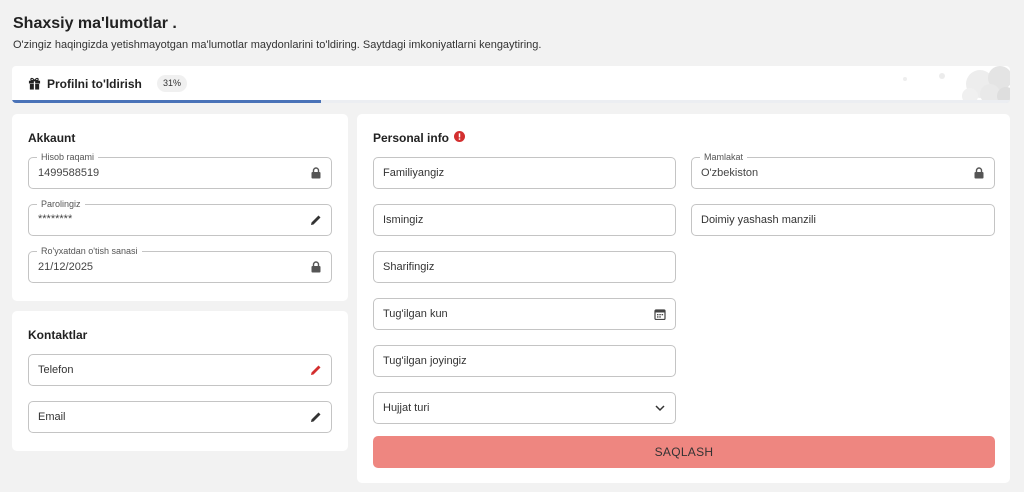 The width and height of the screenshot is (1024, 492). I want to click on name-placeholder: Ismingiz, so click(403, 220).